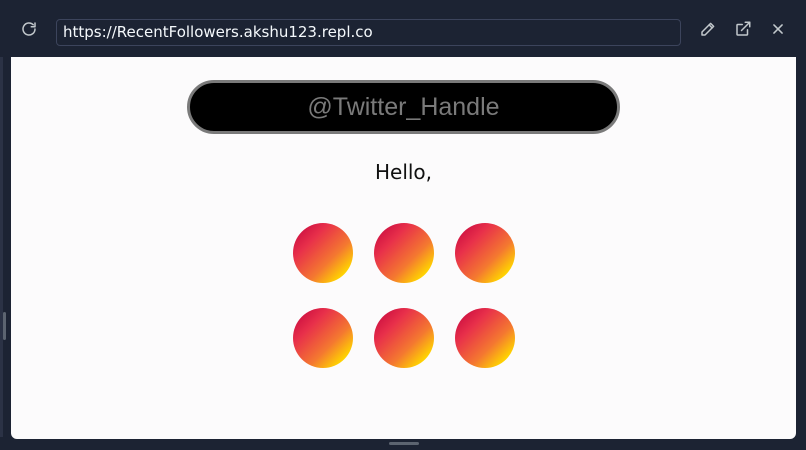 This screenshot has width=806, height=450. I want to click on url-field: https://RecentFollowers.akshu123.repl.co, so click(368, 32).